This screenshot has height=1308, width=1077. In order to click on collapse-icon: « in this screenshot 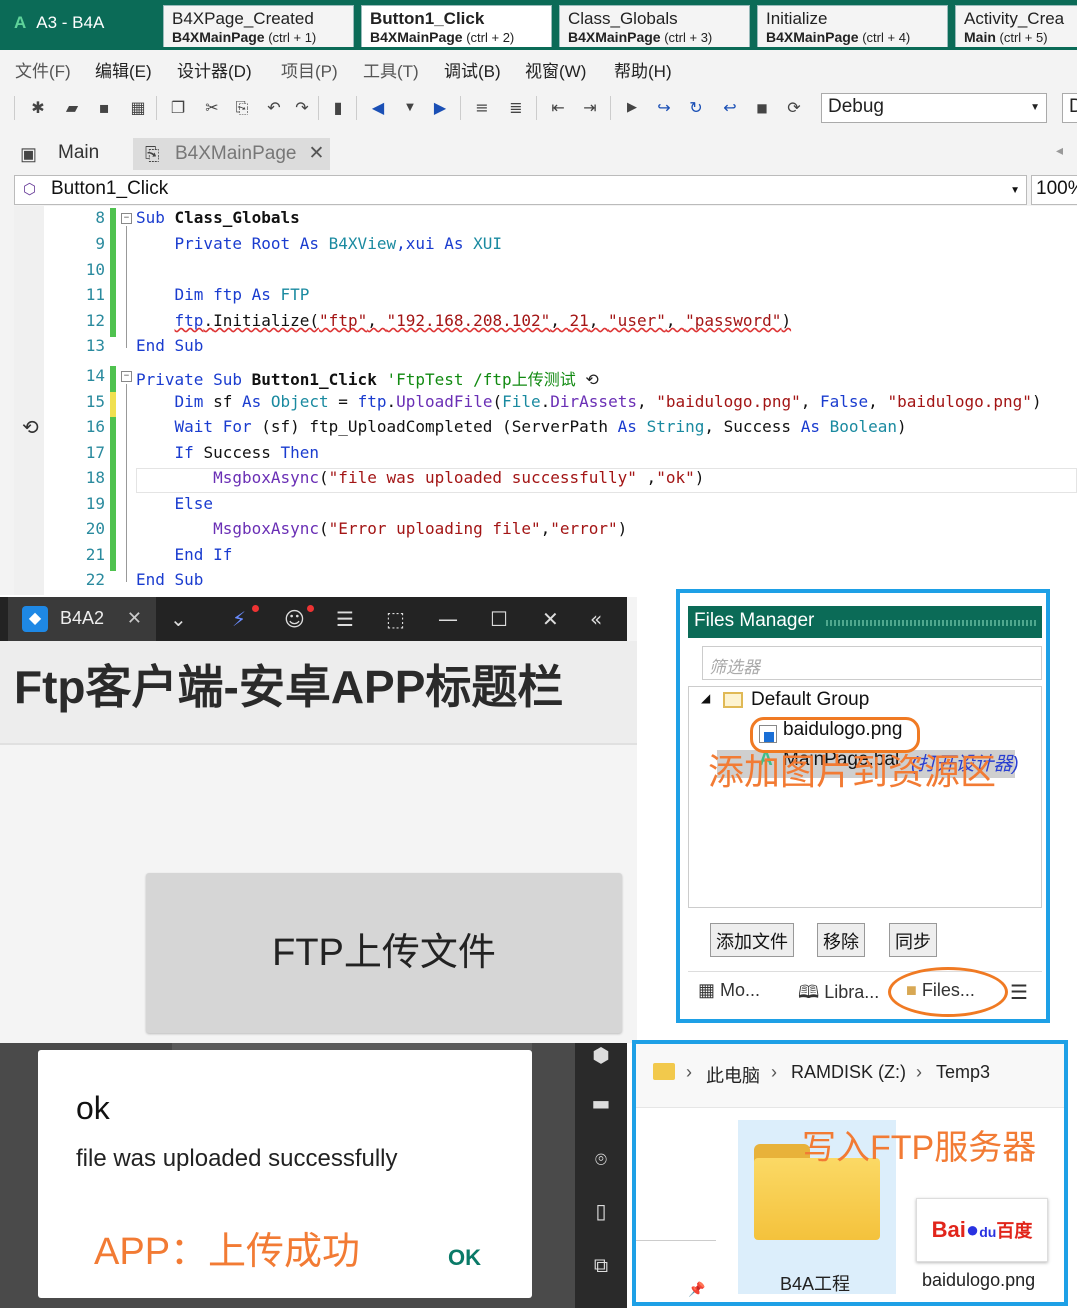, I will do `click(596, 619)`.